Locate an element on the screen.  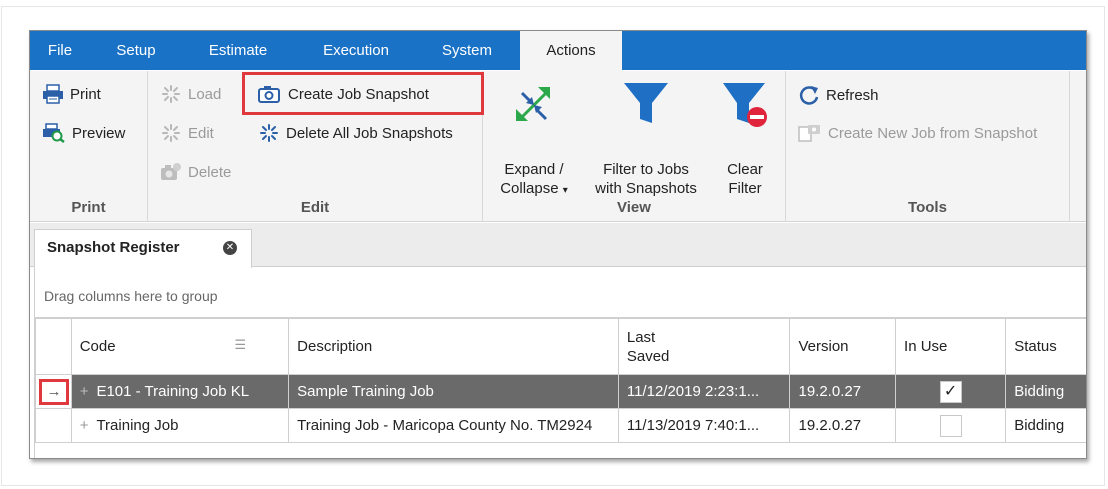
job-from-snapshot-icon is located at coordinates (809, 133).